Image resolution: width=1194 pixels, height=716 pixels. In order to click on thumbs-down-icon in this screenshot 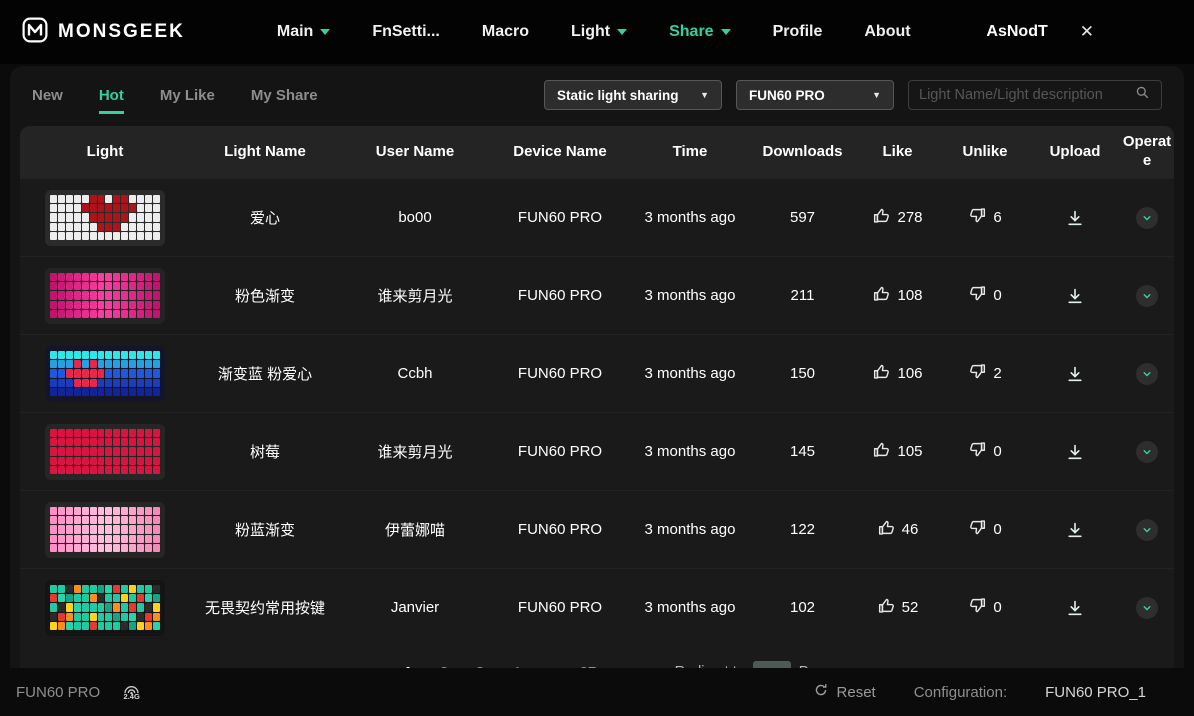, I will do `click(977, 451)`.